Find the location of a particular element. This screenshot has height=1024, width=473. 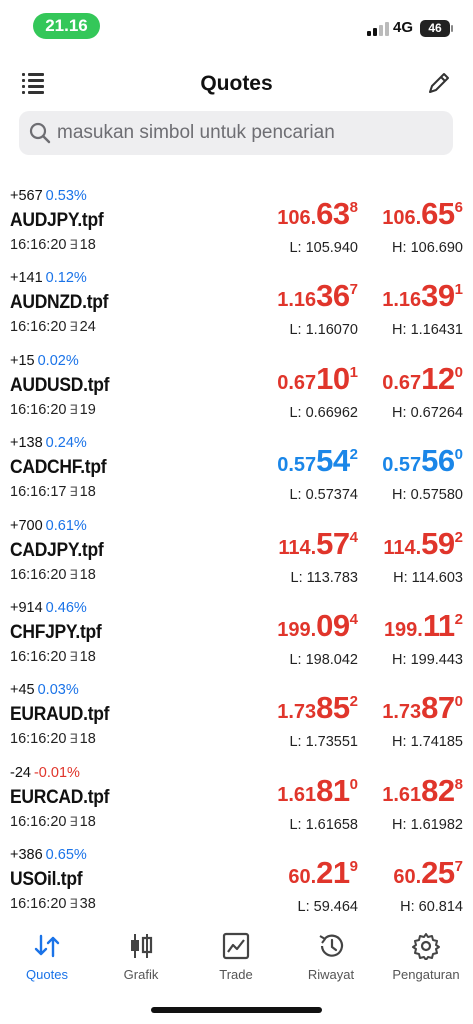

ask-price: 1.73870 is located at coordinates (422, 710).